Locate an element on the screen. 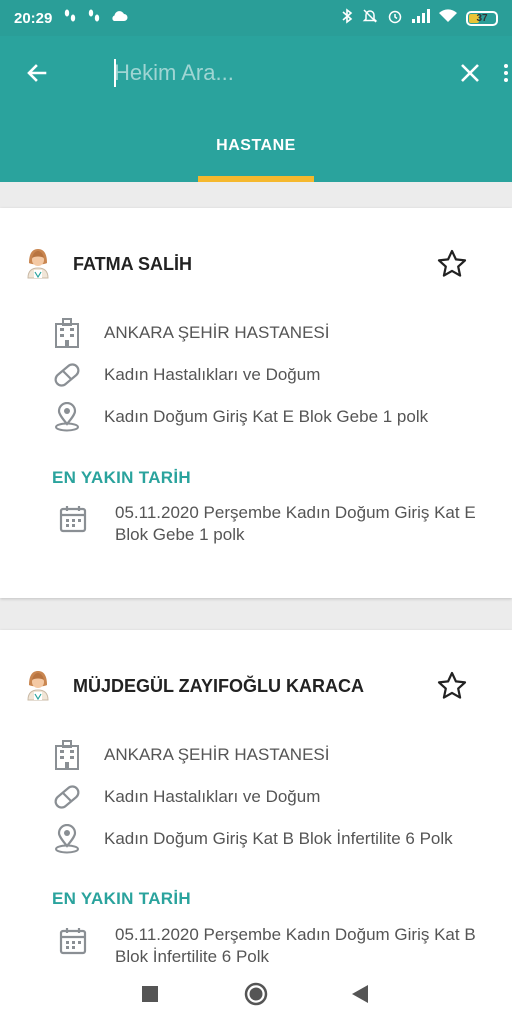  app-bar is located at coordinates (256, 73).